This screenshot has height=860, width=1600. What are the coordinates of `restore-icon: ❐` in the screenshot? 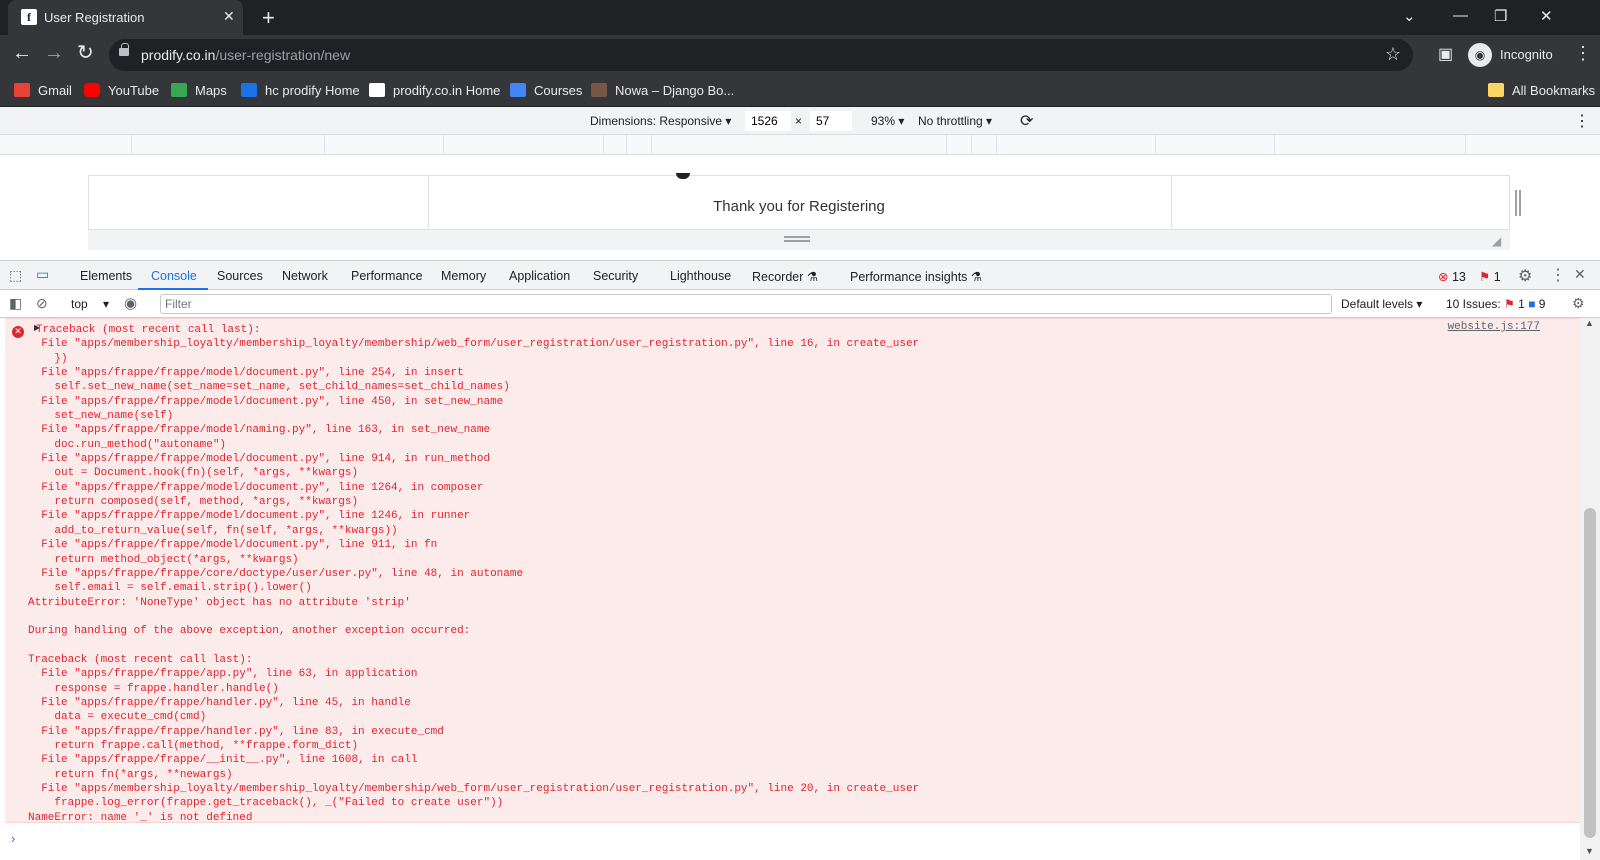 It's located at (1500, 16).